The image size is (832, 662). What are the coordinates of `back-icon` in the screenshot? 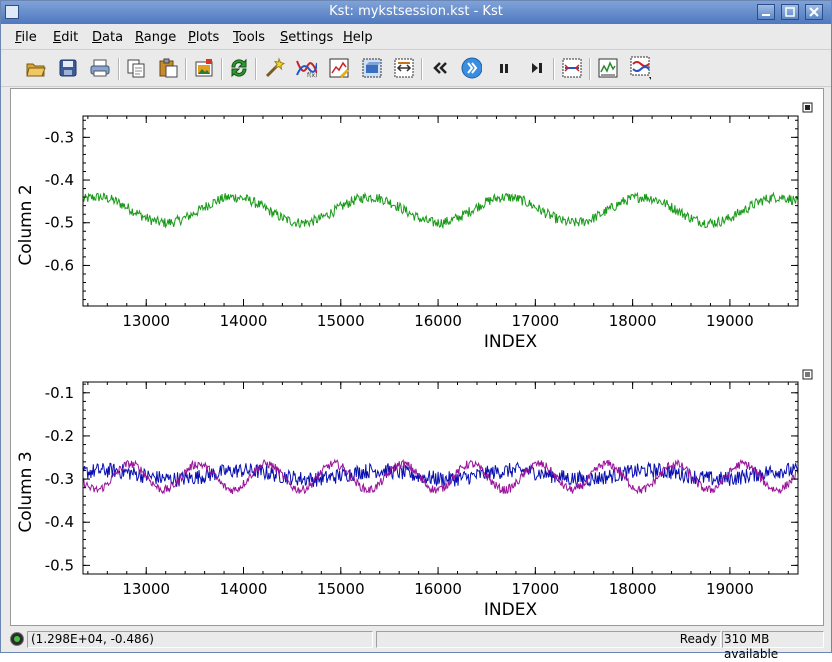 It's located at (440, 68).